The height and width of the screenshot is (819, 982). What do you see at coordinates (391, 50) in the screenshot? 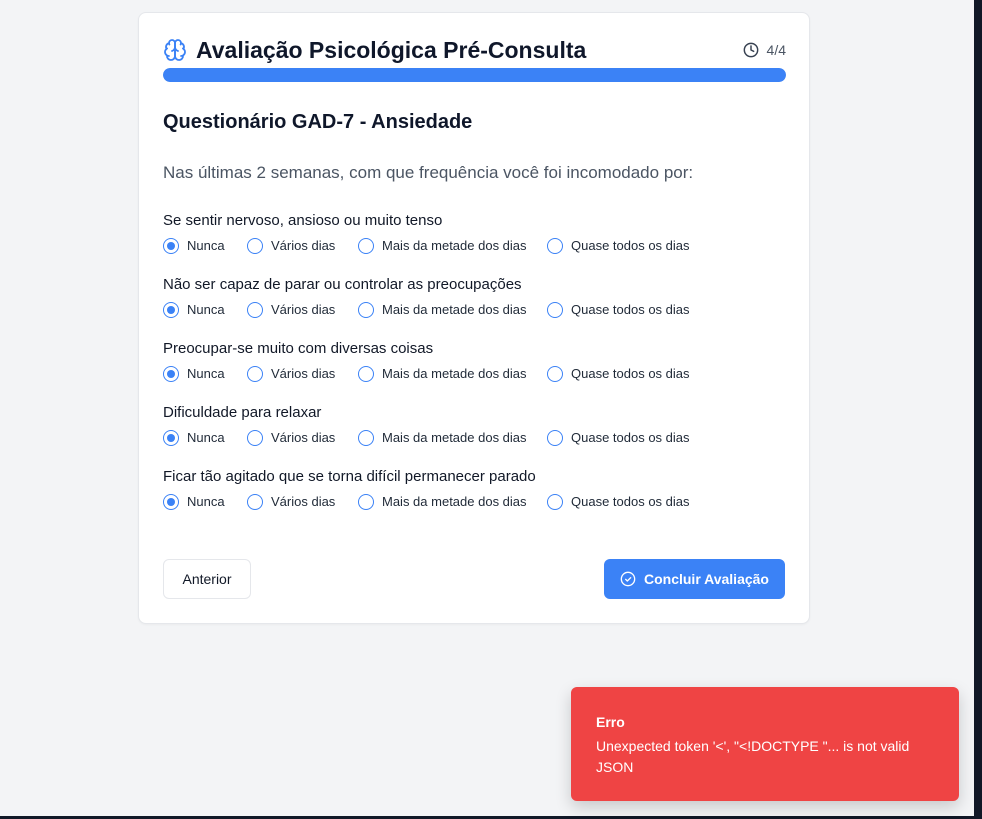
I see `page-title: Avaliação Psicológica Pré-Consulta` at bounding box center [391, 50].